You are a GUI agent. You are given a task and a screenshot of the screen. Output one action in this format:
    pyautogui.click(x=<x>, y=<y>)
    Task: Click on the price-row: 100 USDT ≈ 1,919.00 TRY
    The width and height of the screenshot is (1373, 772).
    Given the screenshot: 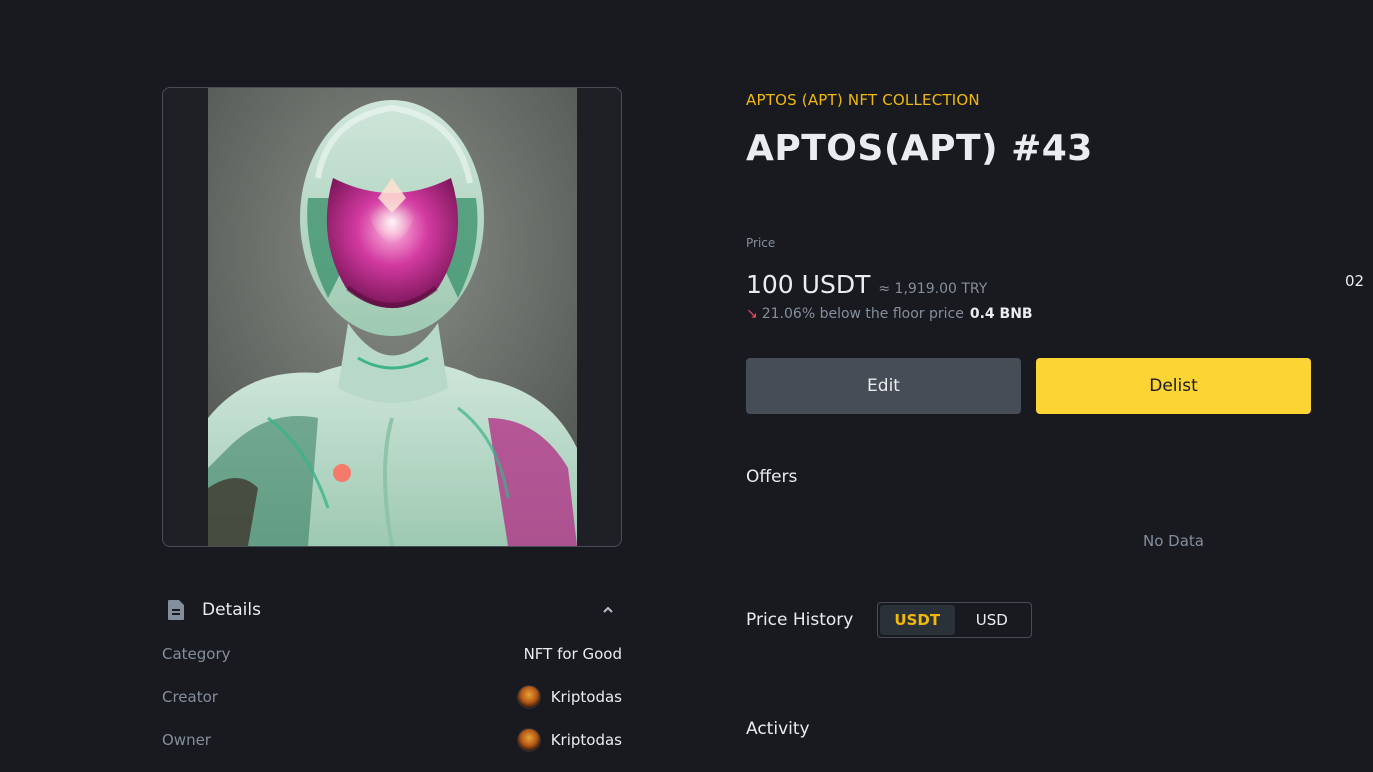 What is the action you would take?
    pyautogui.click(x=866, y=284)
    